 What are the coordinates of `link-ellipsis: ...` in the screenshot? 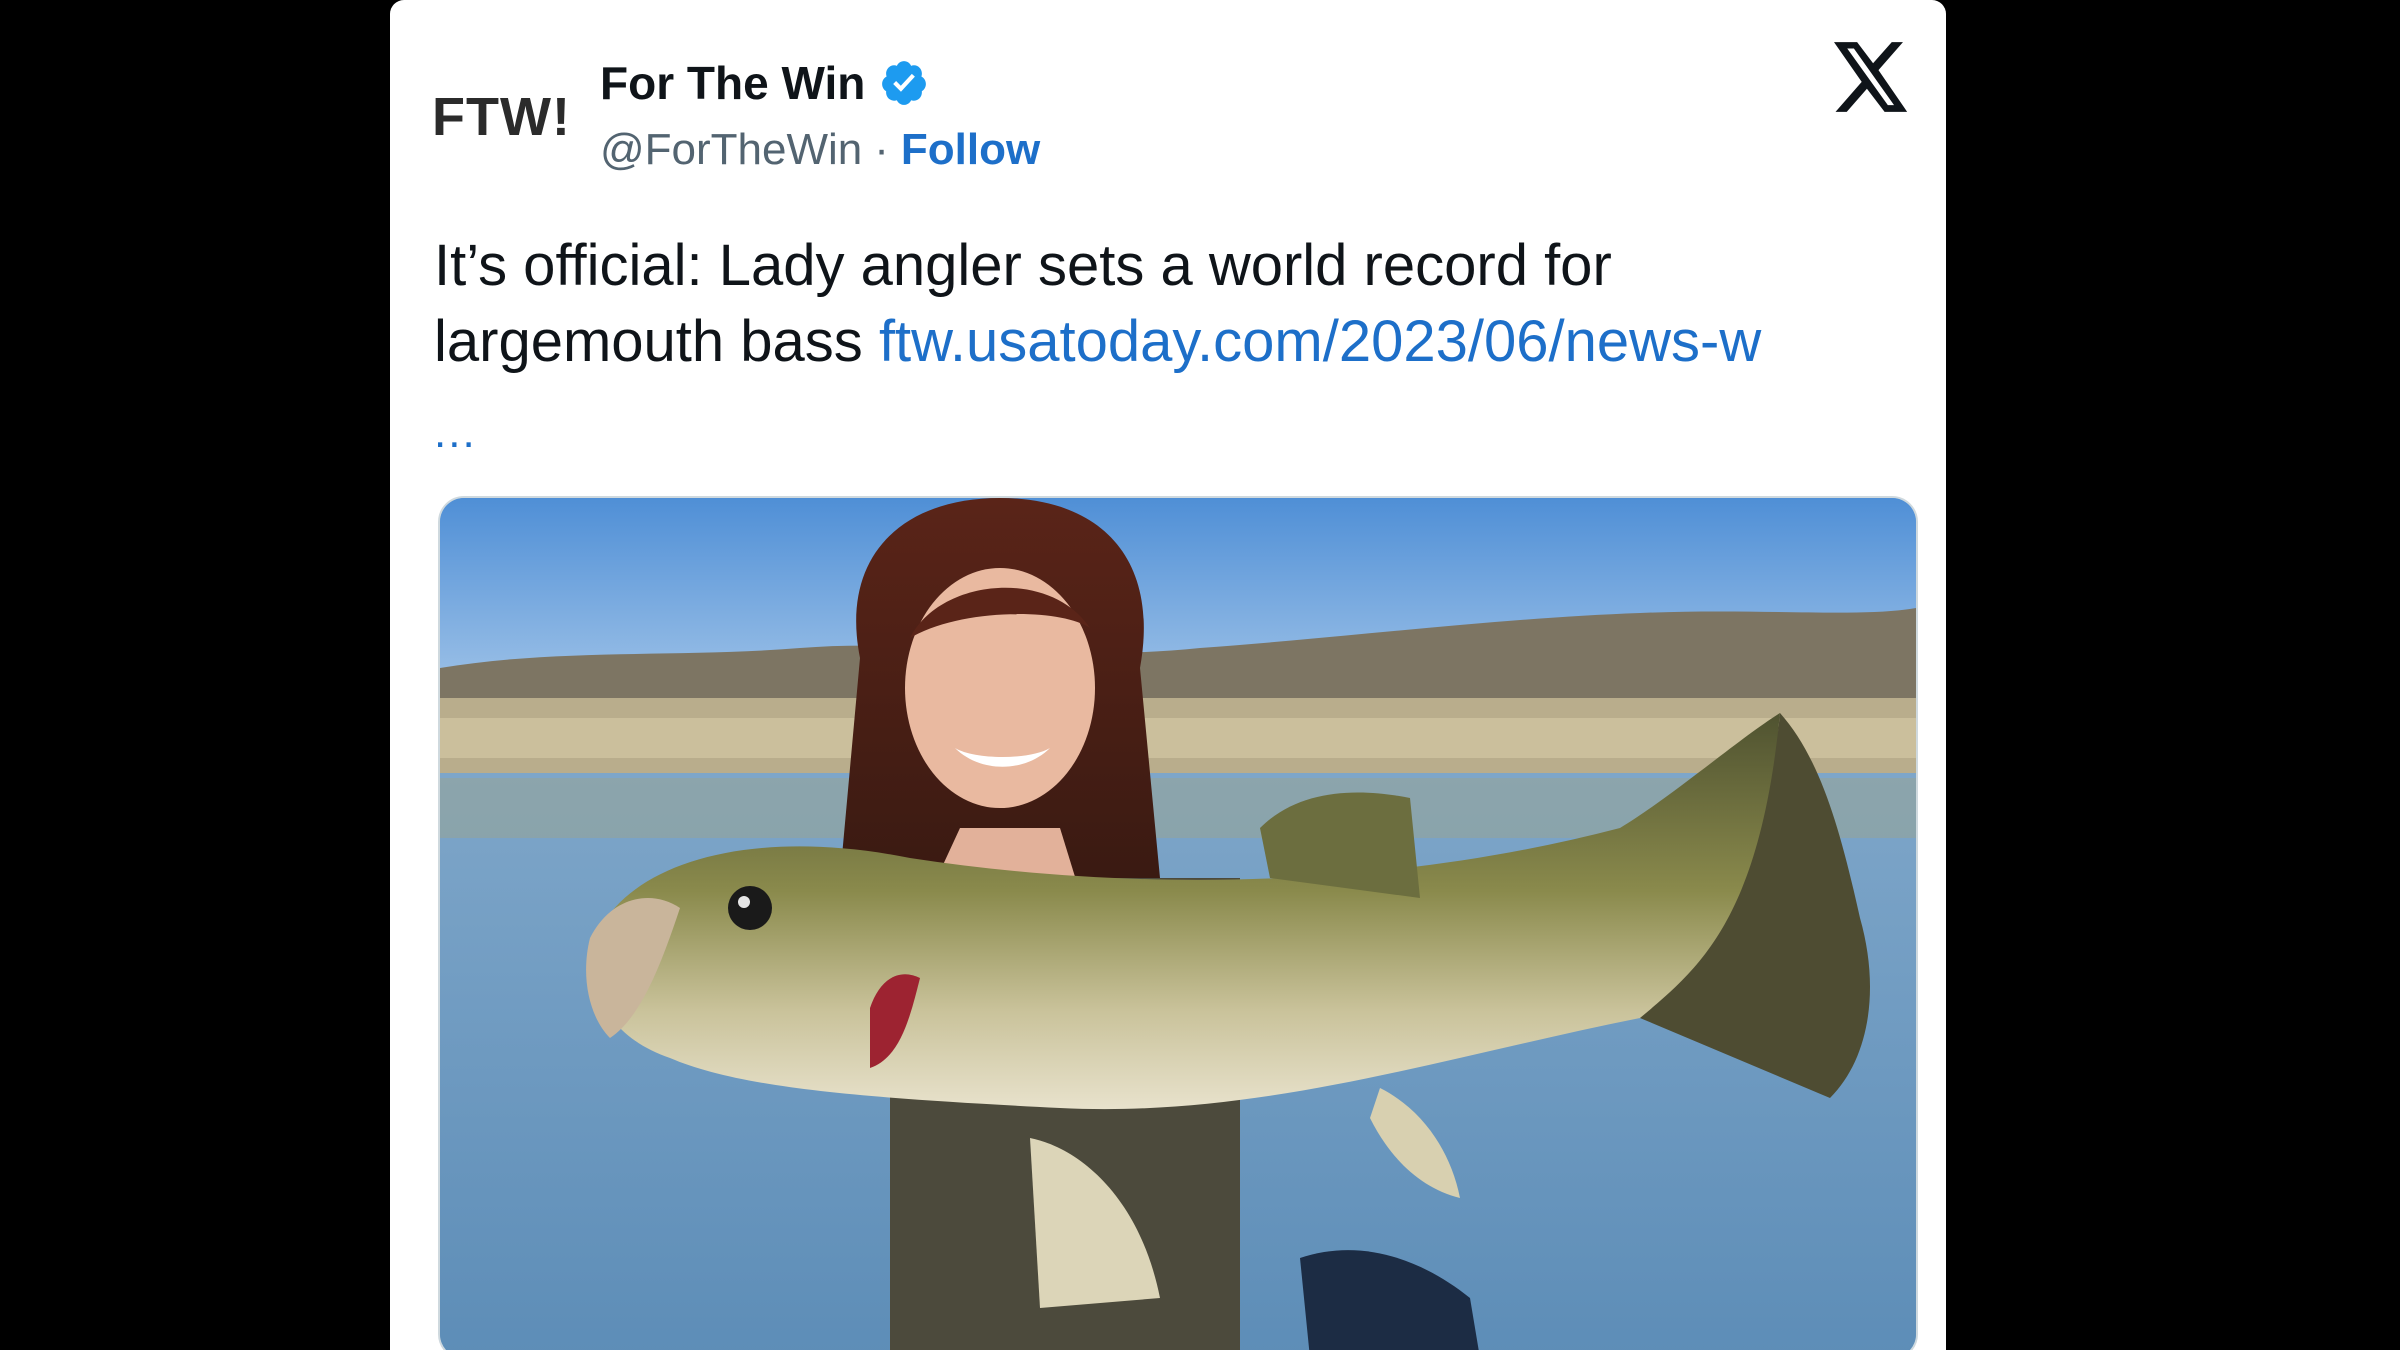 It's located at (455, 433).